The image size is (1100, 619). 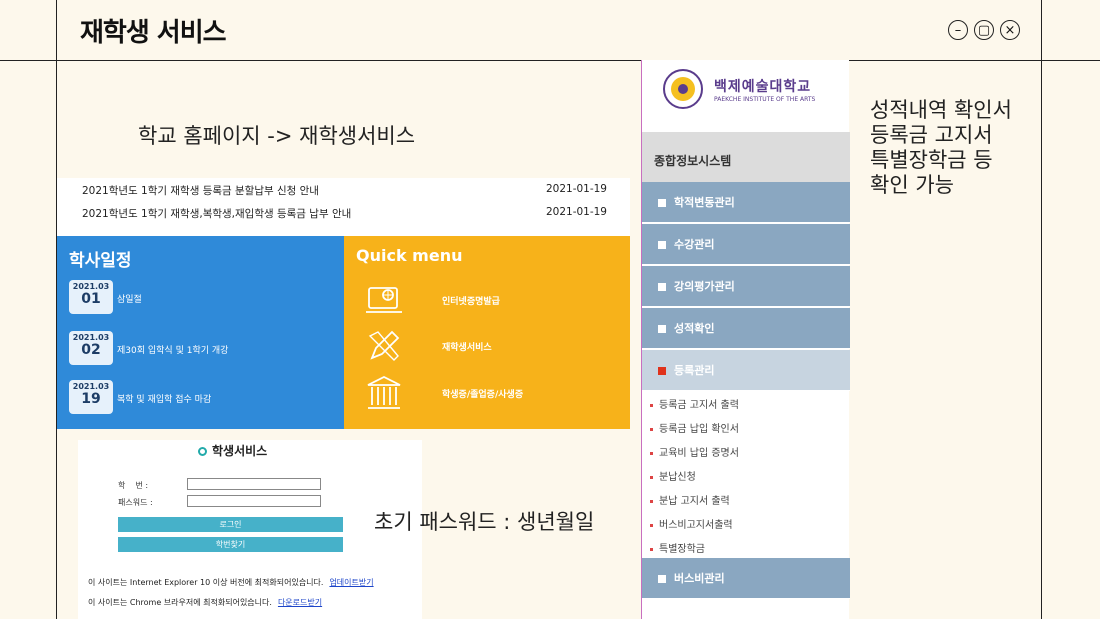 I want to click on note-right-line: 특별장학금 등, so click(x=931, y=160).